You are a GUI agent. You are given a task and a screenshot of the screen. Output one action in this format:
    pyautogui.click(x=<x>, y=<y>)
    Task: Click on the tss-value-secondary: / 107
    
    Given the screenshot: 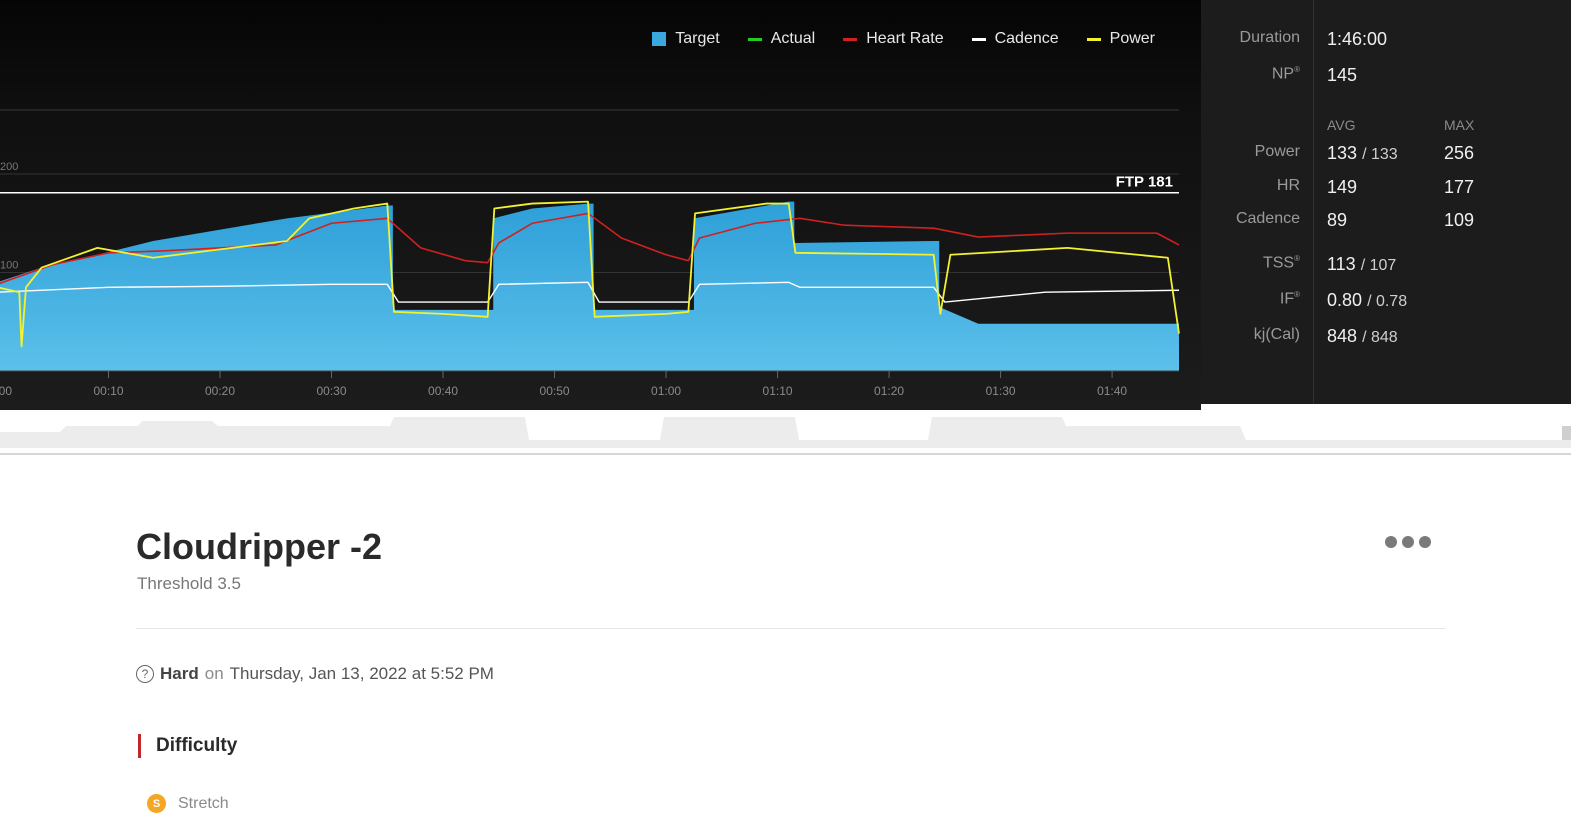 What is the action you would take?
    pyautogui.click(x=1378, y=265)
    